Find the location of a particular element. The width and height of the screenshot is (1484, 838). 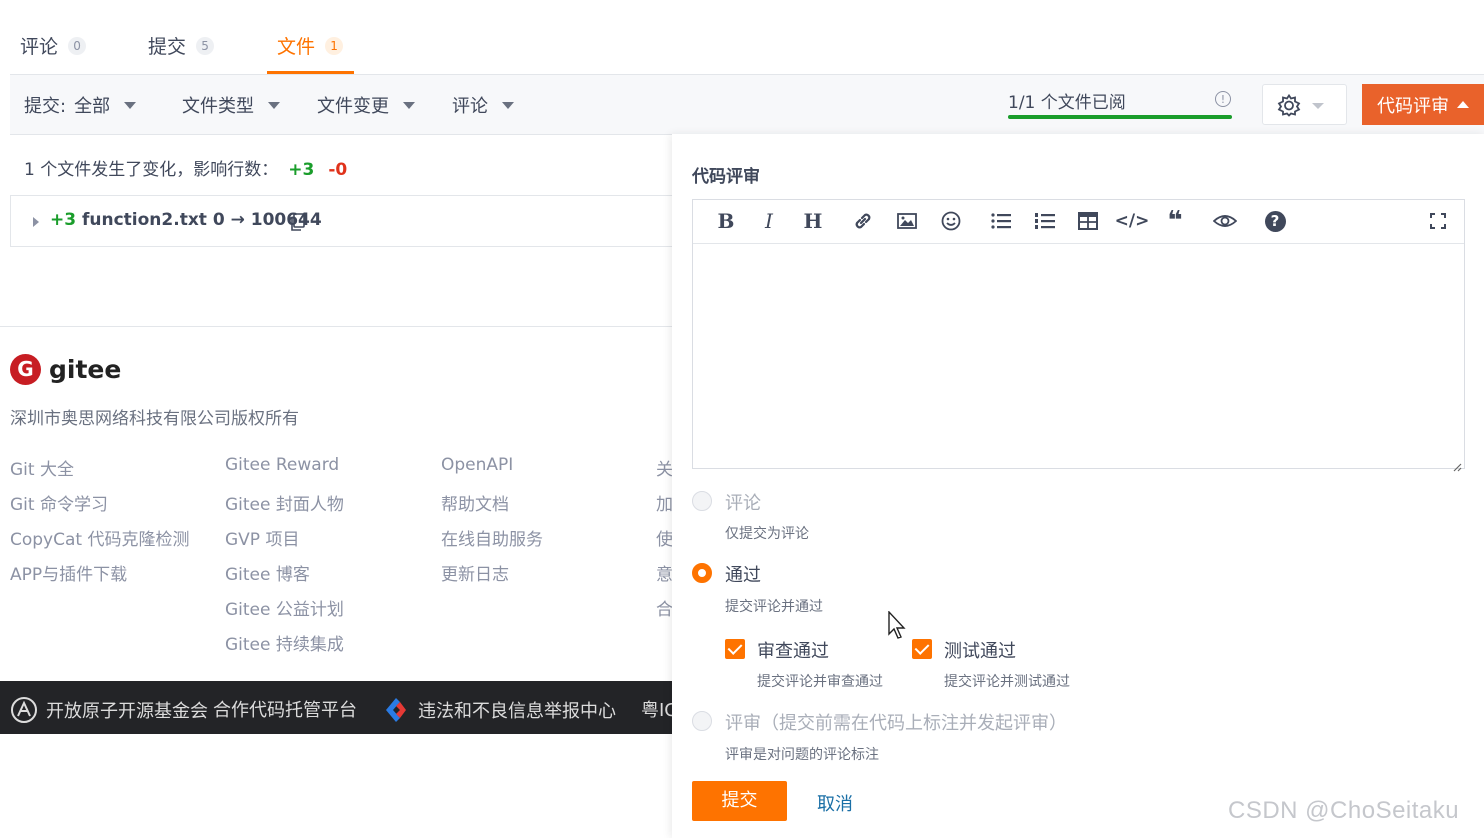

settings-button is located at coordinates (1304, 104).